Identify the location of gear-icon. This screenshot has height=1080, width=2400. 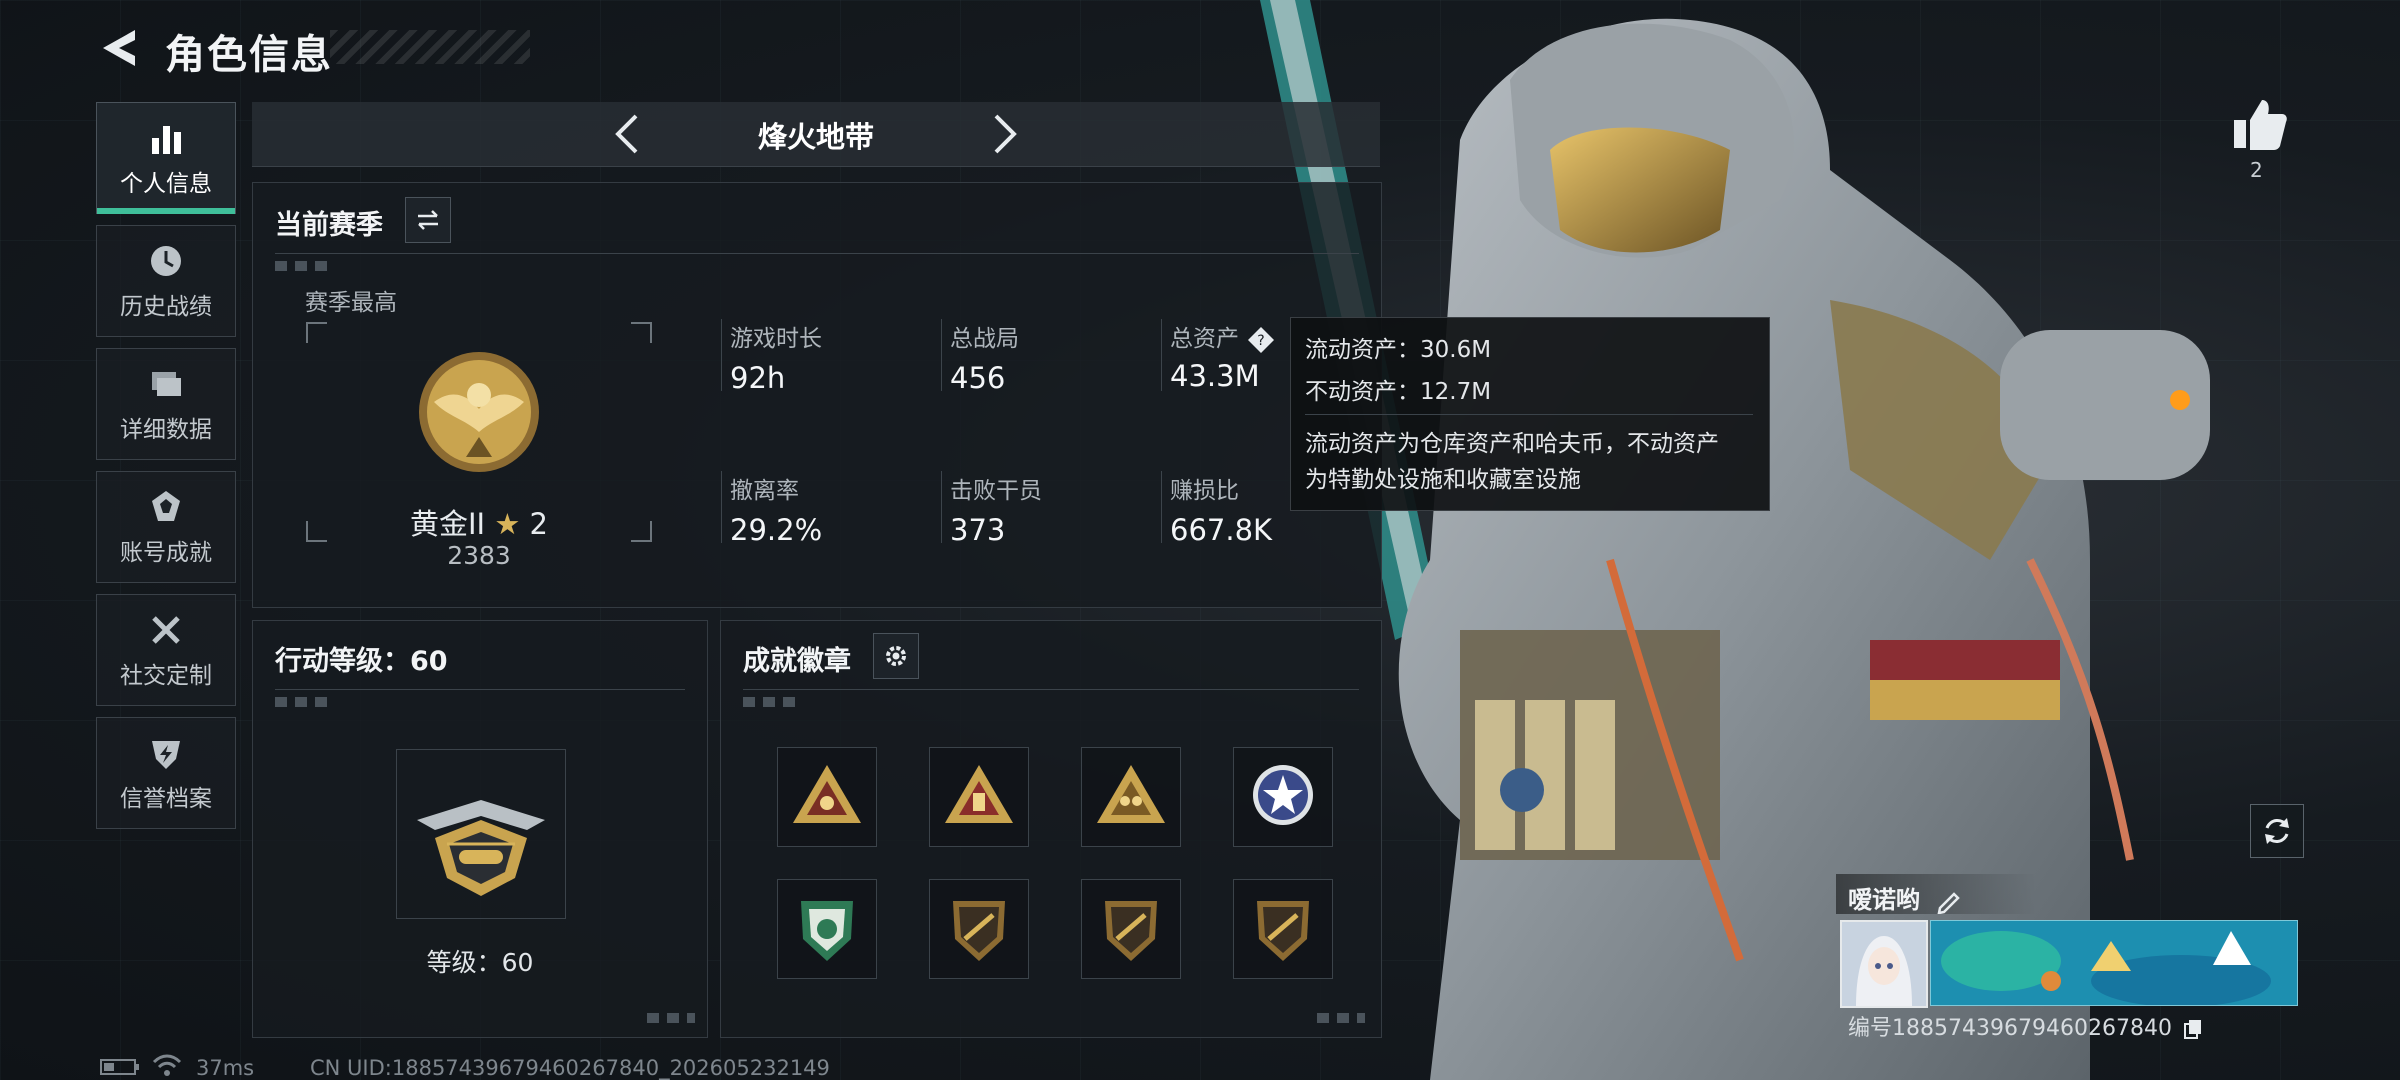
(896, 656).